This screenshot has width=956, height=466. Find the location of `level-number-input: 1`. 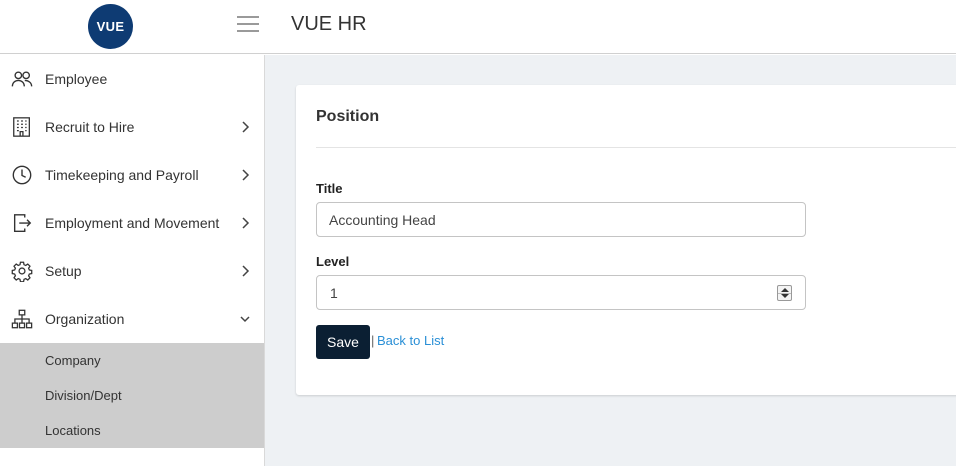

level-number-input: 1 is located at coordinates (561, 292).